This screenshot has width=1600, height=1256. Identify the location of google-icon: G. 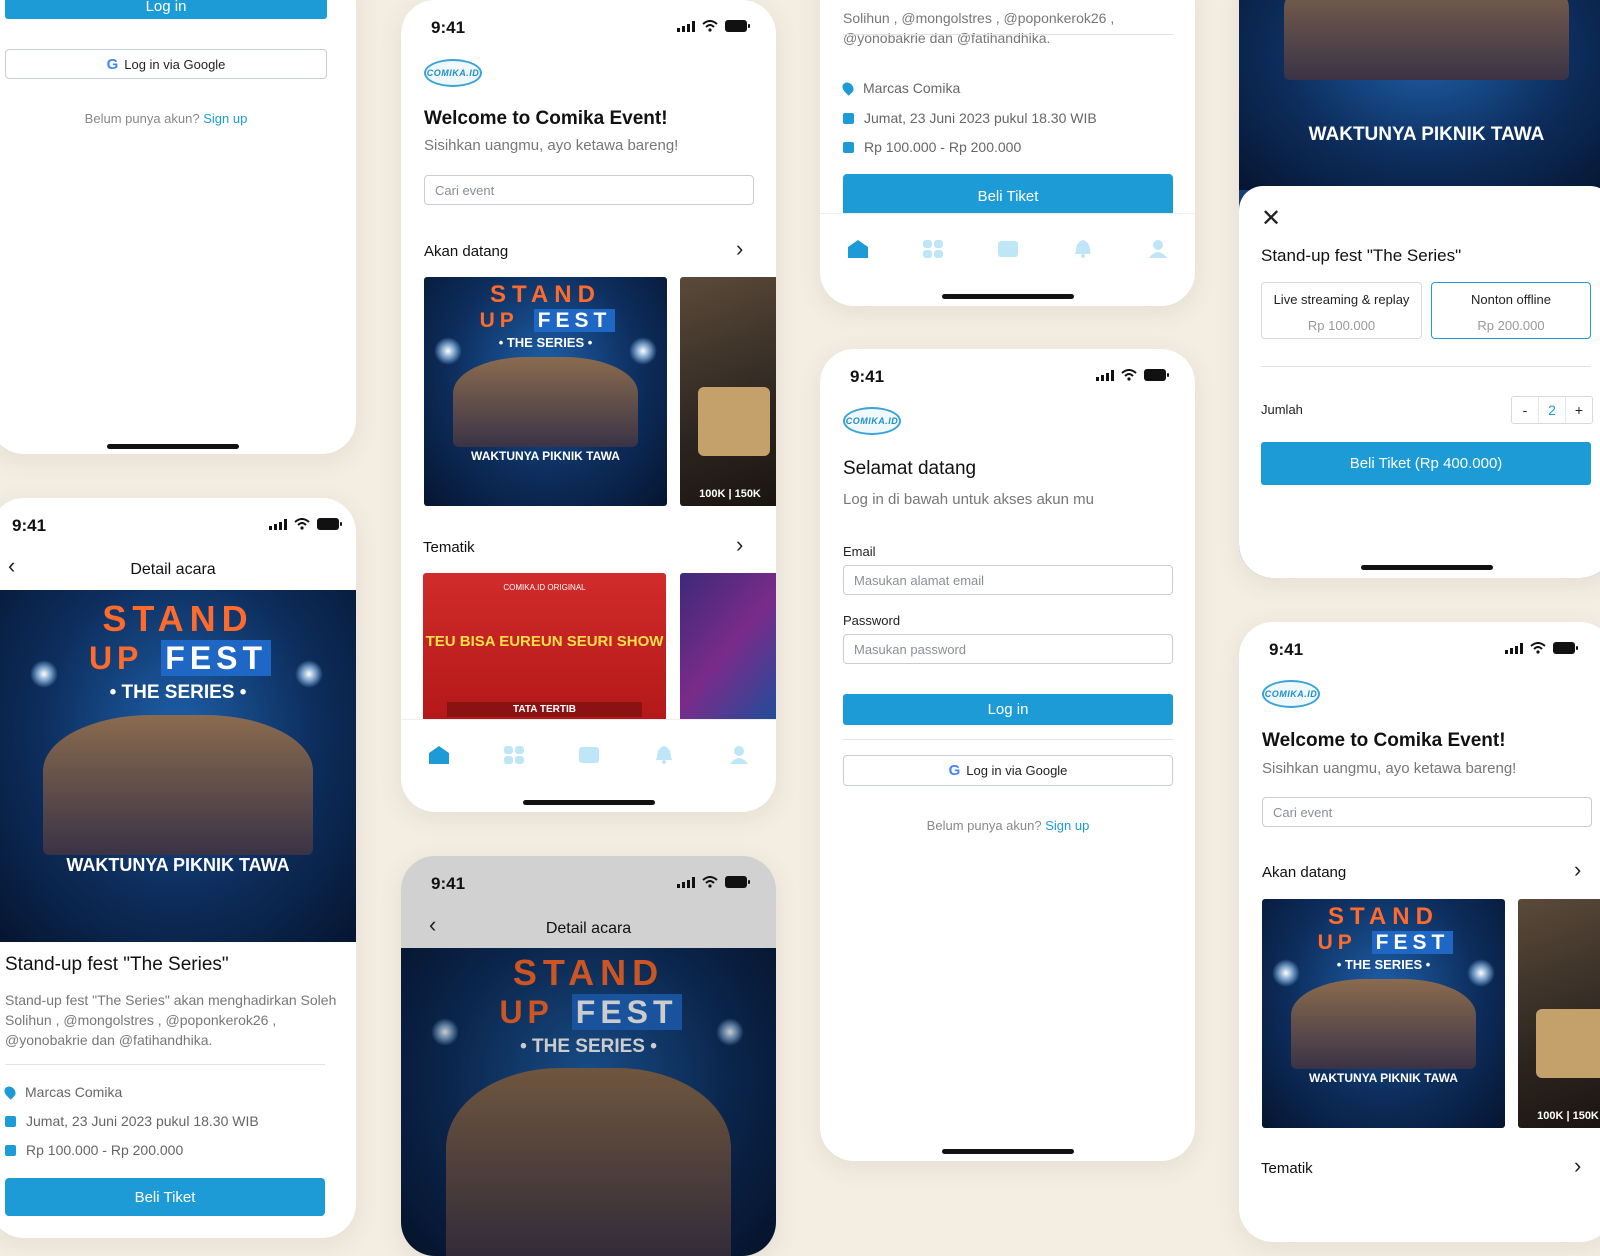
(112, 64).